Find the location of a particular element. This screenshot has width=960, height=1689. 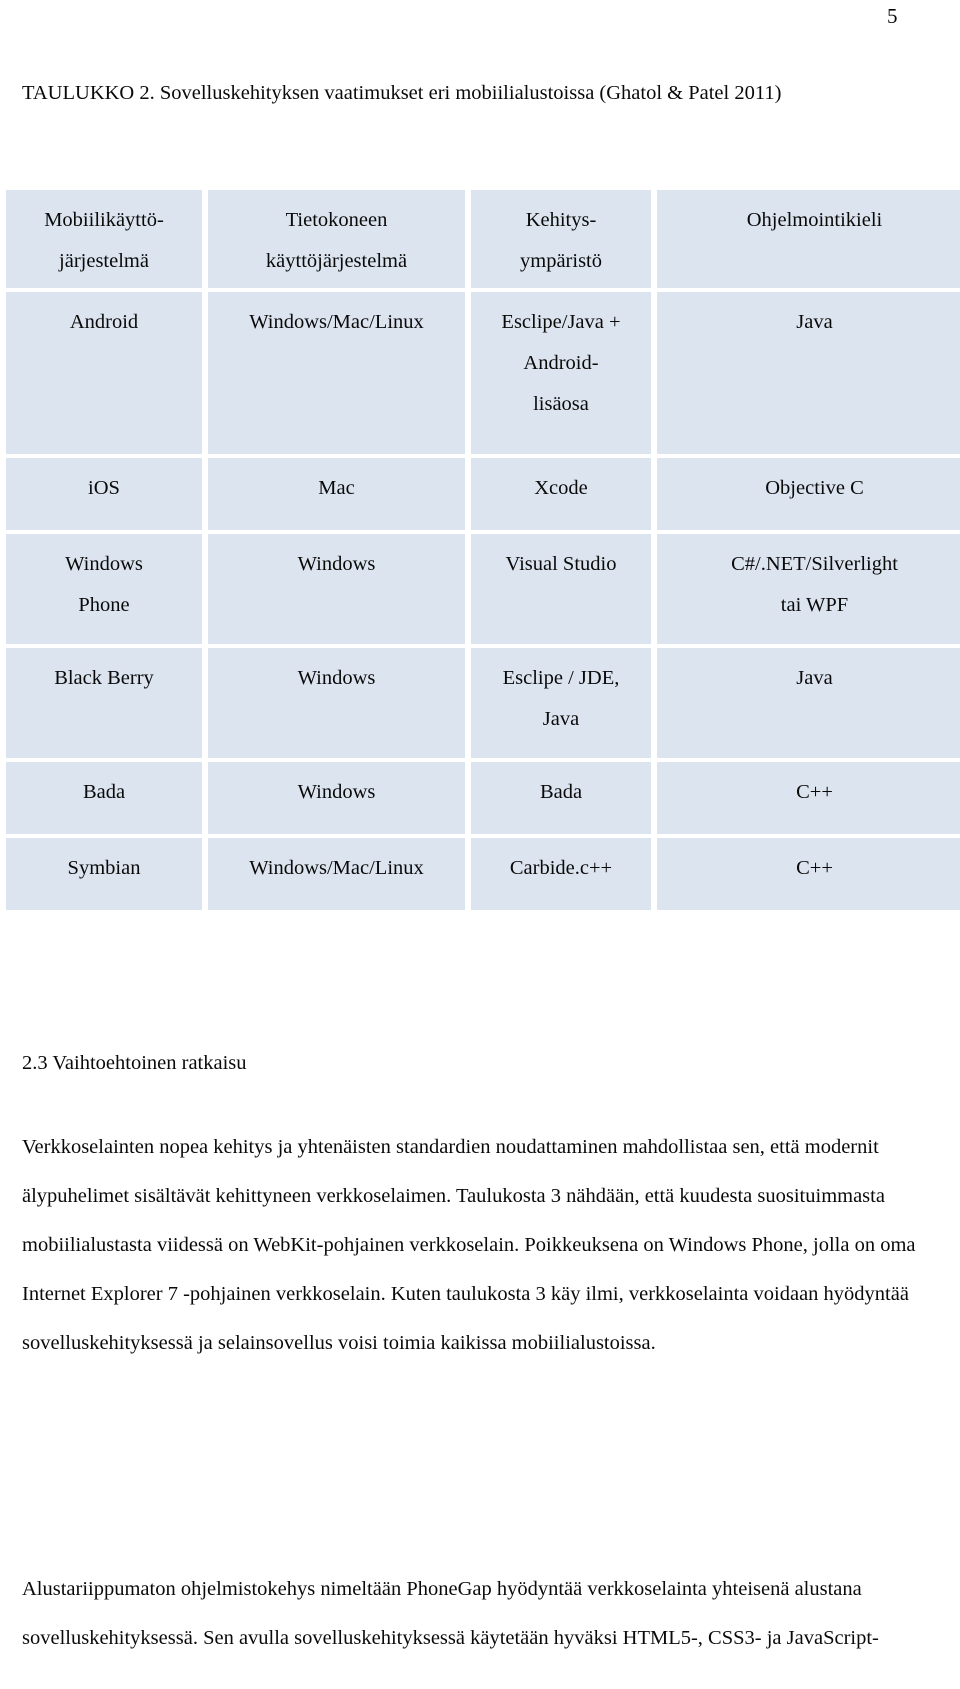

cell-language: Objective C is located at coordinates (808, 494).